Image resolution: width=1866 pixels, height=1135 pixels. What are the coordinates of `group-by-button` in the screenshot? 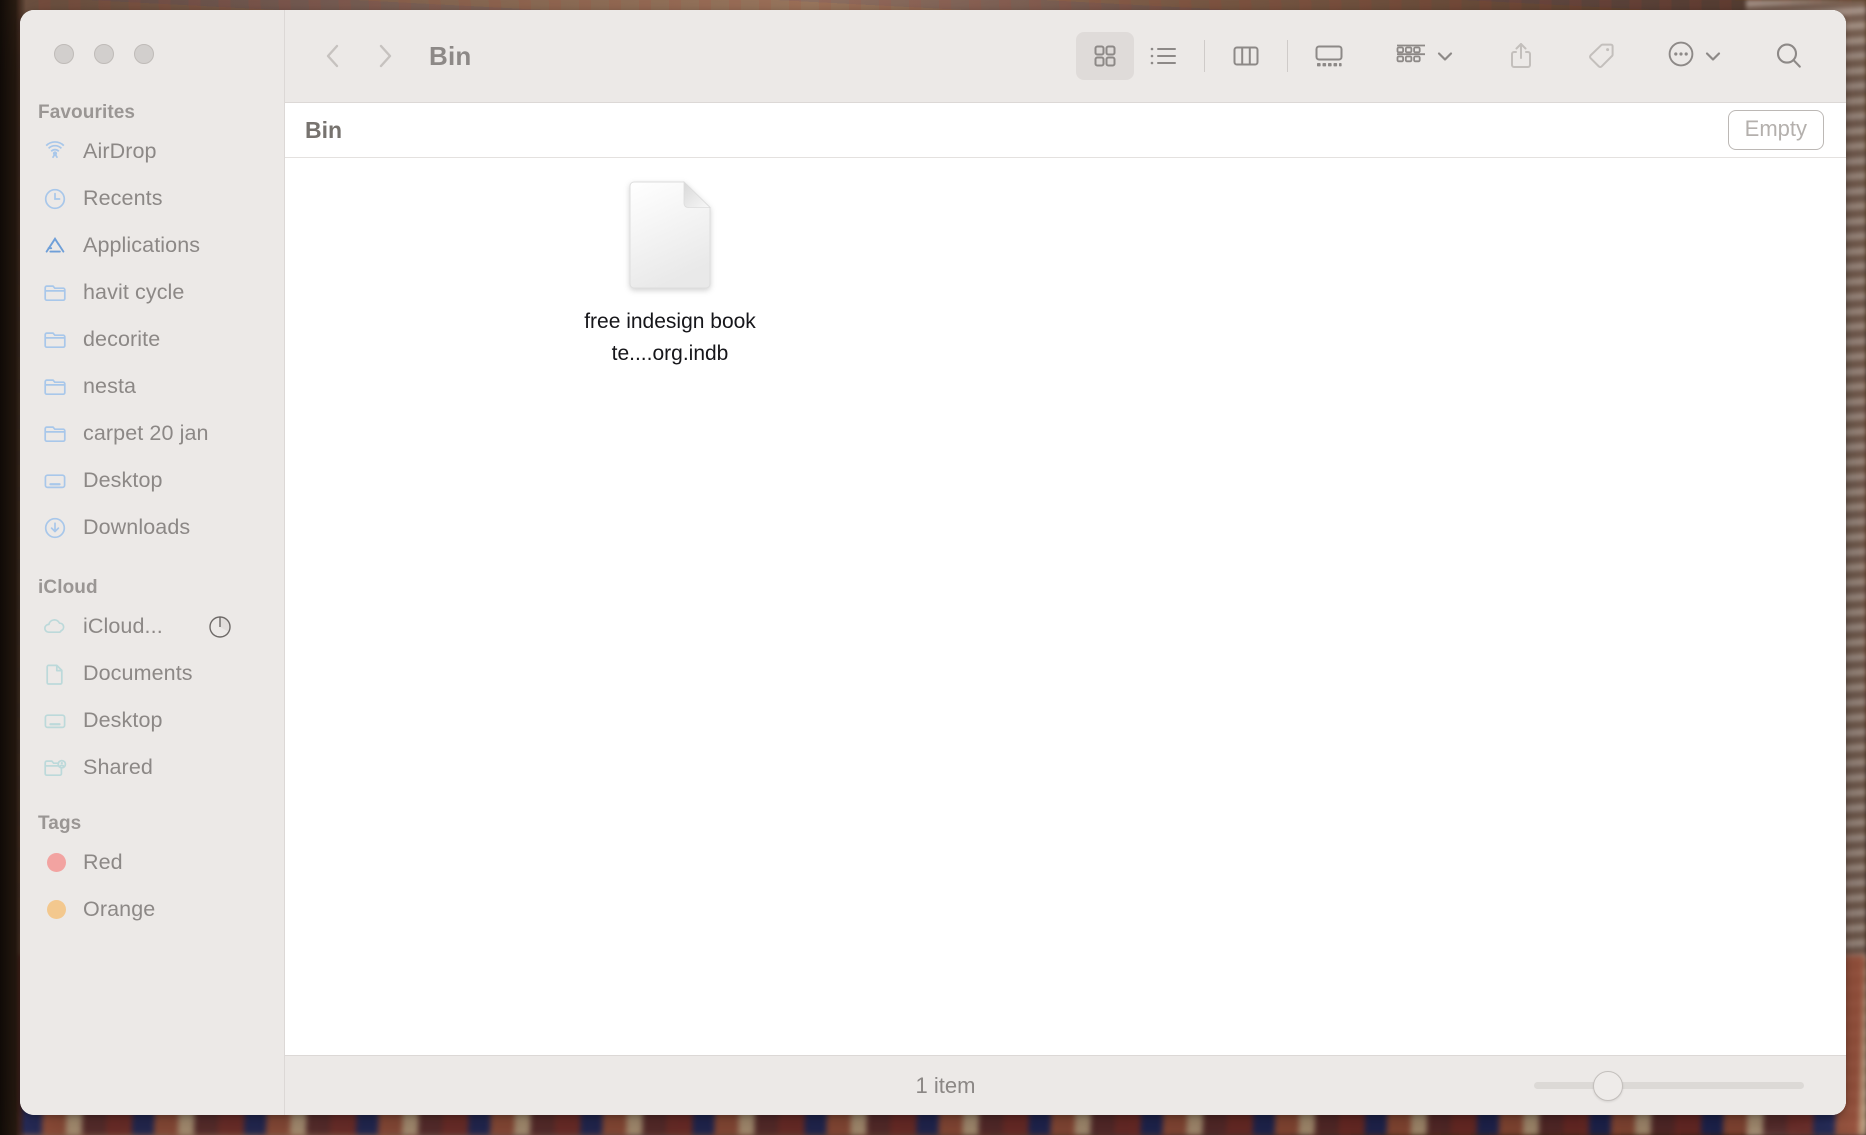 It's located at (1425, 56).